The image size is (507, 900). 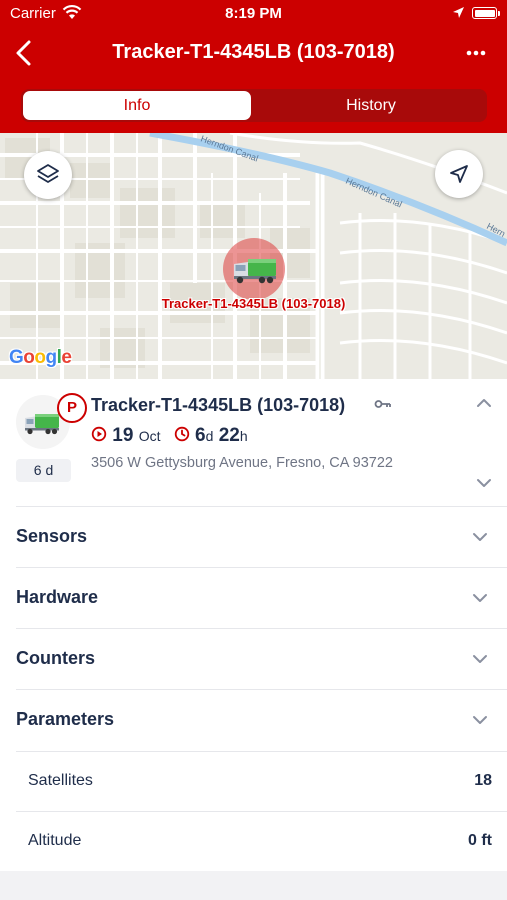 What do you see at coordinates (52, 536) in the screenshot?
I see `section-label: Sensors` at bounding box center [52, 536].